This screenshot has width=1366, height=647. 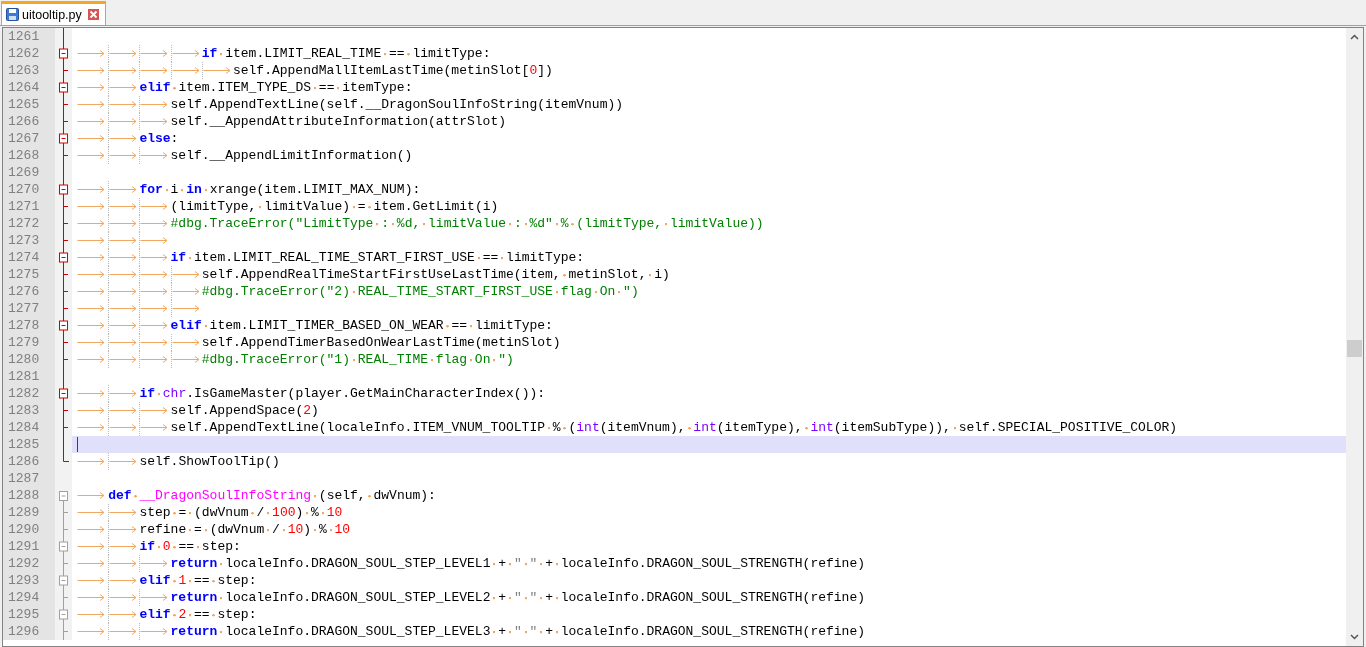 I want to click on scroll-up-icon, so click(x=1354, y=37).